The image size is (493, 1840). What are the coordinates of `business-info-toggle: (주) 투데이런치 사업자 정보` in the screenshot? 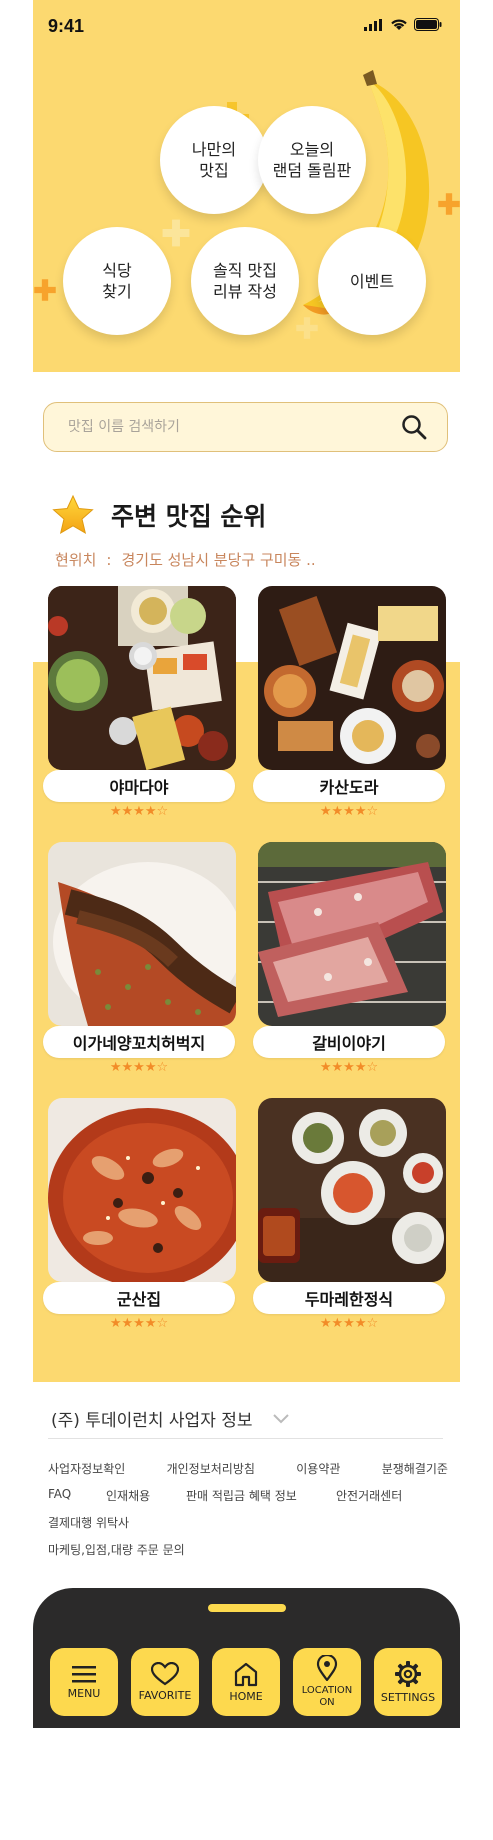 It's located at (170, 1418).